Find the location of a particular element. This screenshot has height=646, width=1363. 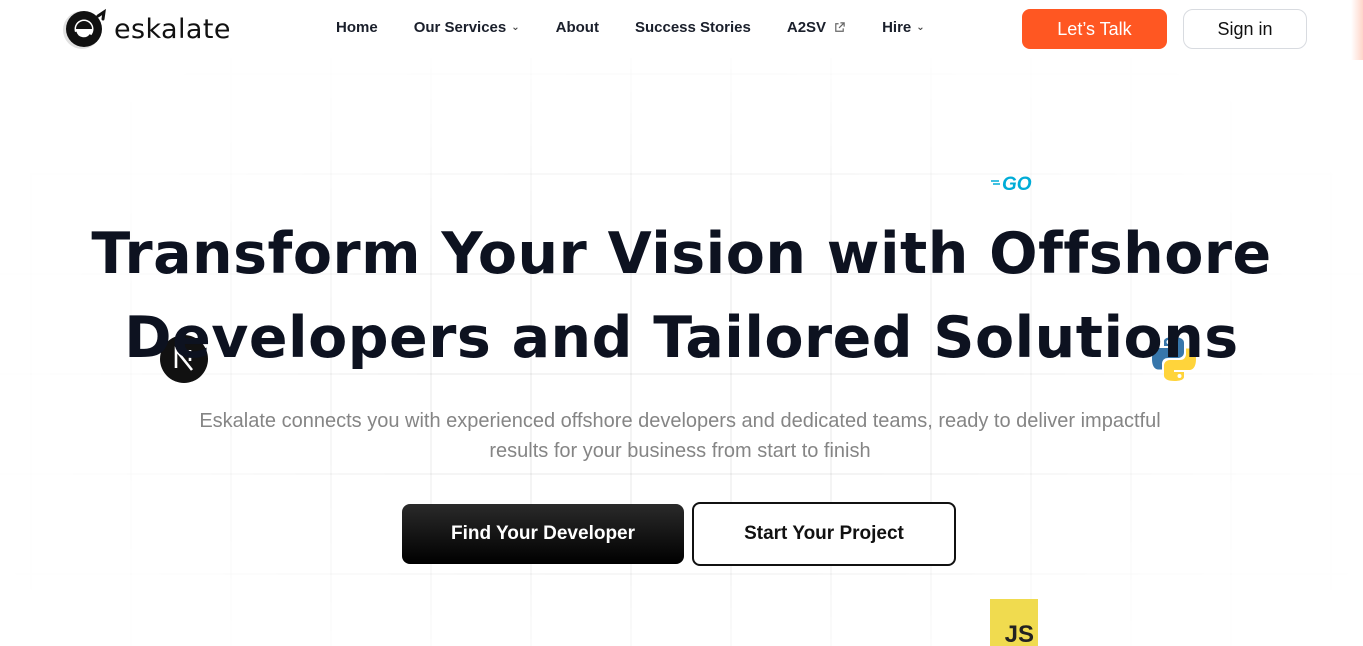

nav-about-label: About is located at coordinates (577, 27).